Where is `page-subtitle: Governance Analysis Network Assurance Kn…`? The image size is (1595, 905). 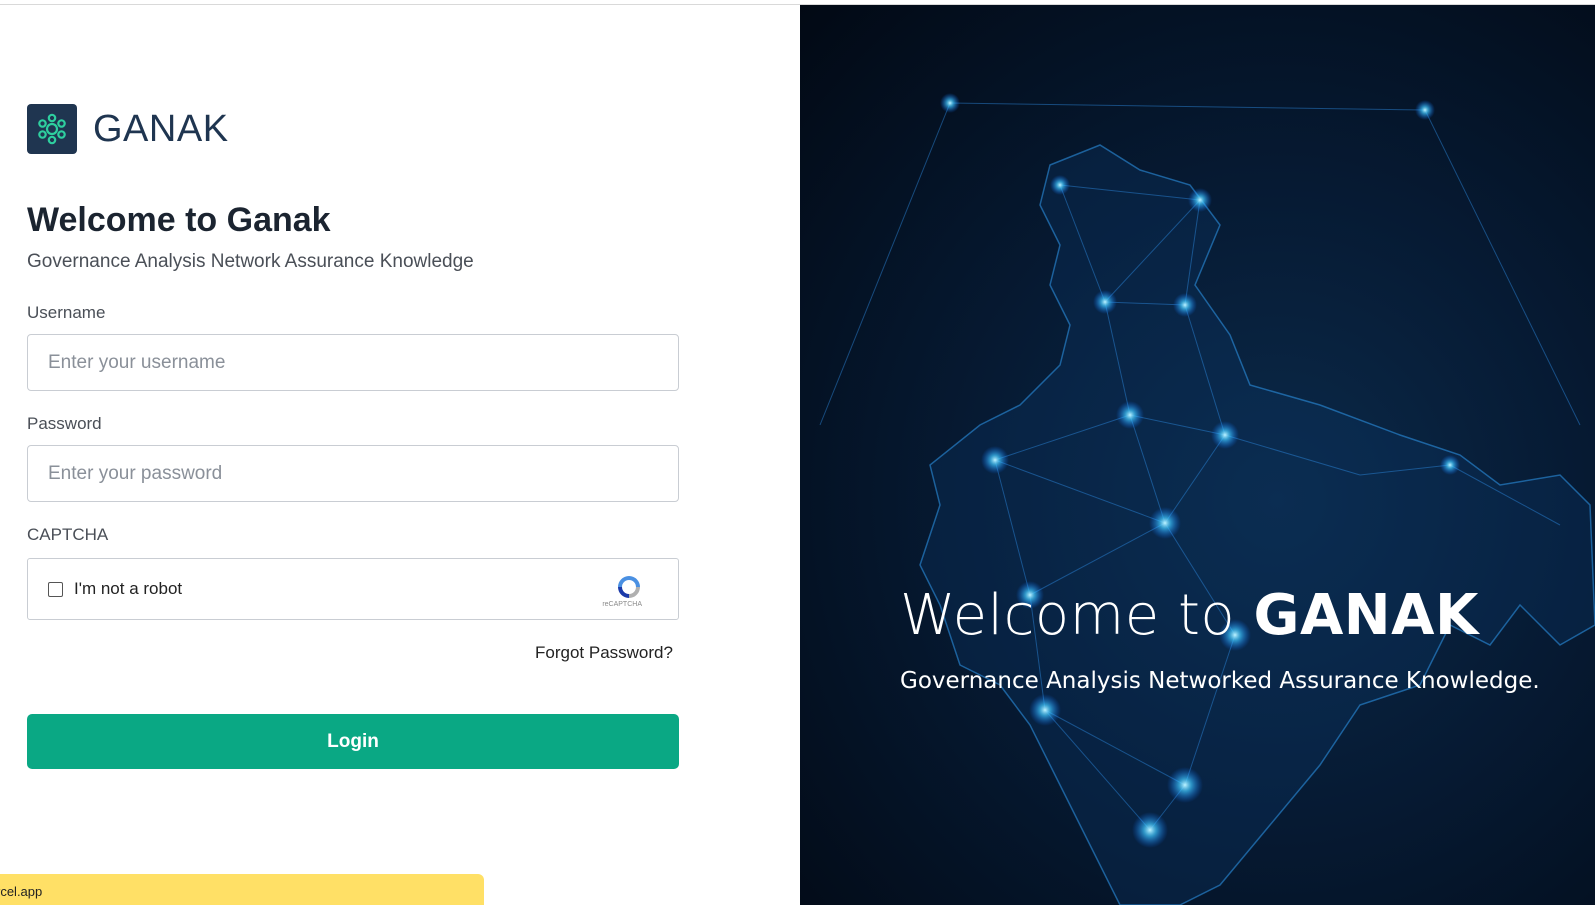
page-subtitle: Governance Analysis Network Assurance Kn… is located at coordinates (250, 261).